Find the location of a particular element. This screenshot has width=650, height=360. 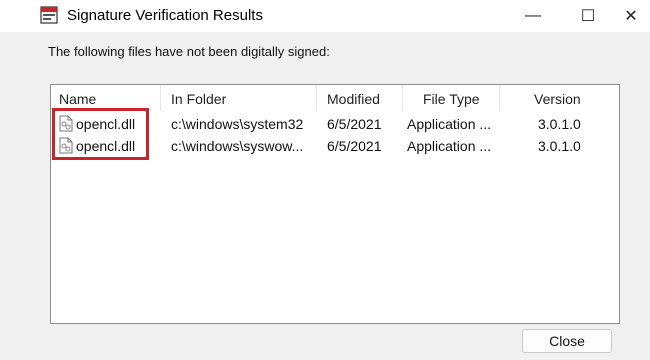

column-header-modified: Modified is located at coordinates (360, 98).